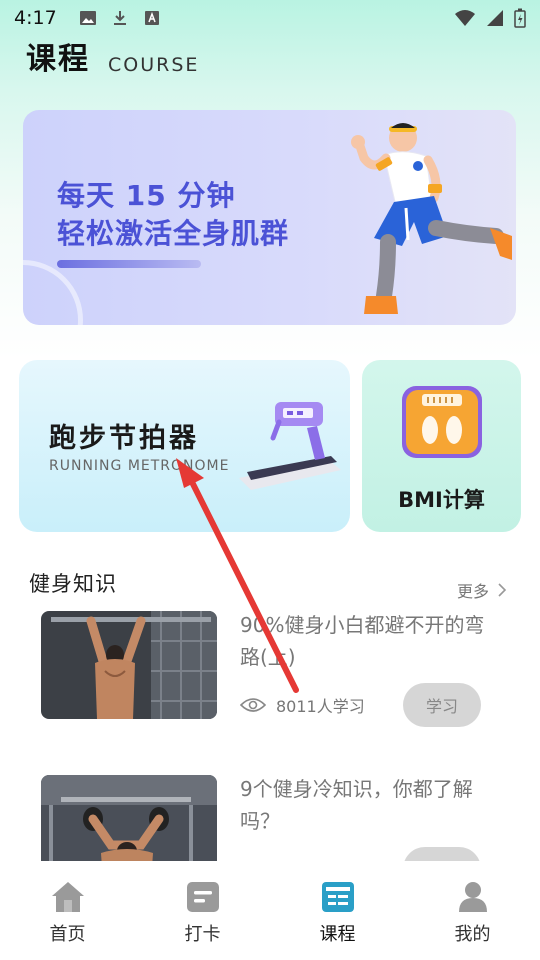 This screenshot has width=540, height=960. Describe the element at coordinates (73, 584) in the screenshot. I see `section-title: 健身知识` at that location.